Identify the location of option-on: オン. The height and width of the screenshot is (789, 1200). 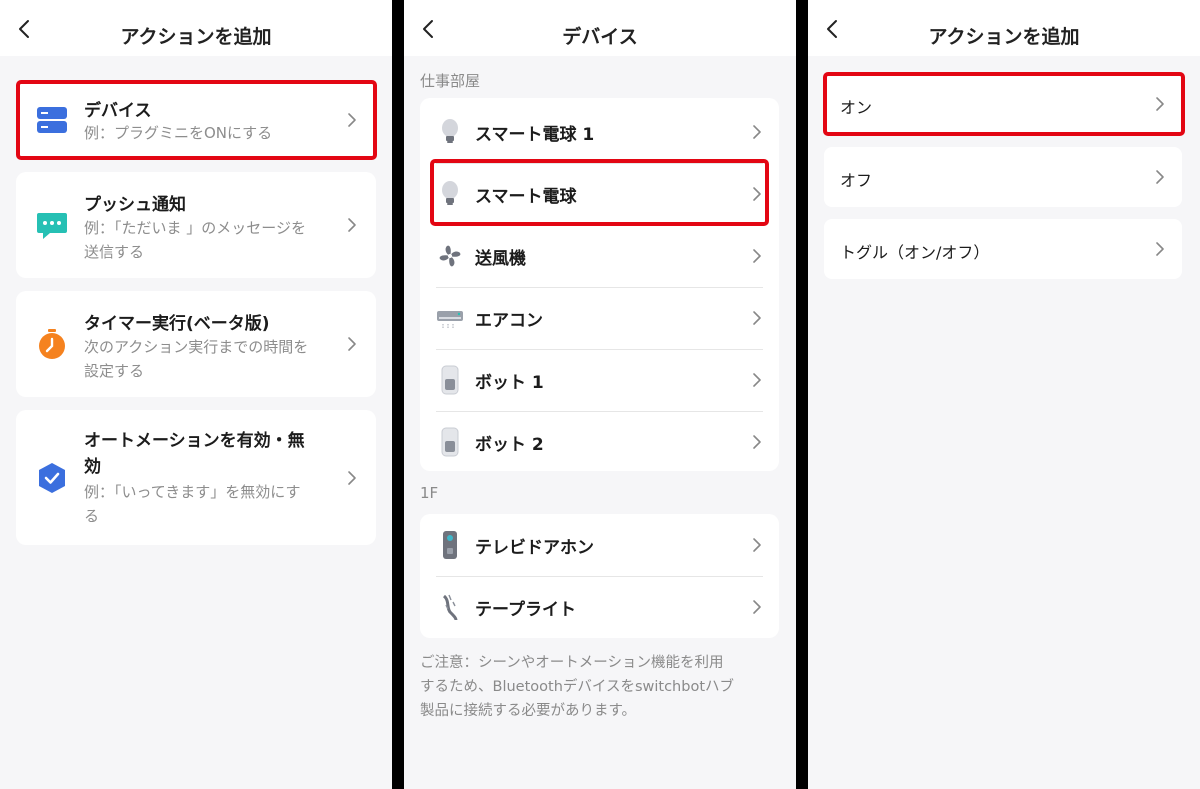
(1003, 104).